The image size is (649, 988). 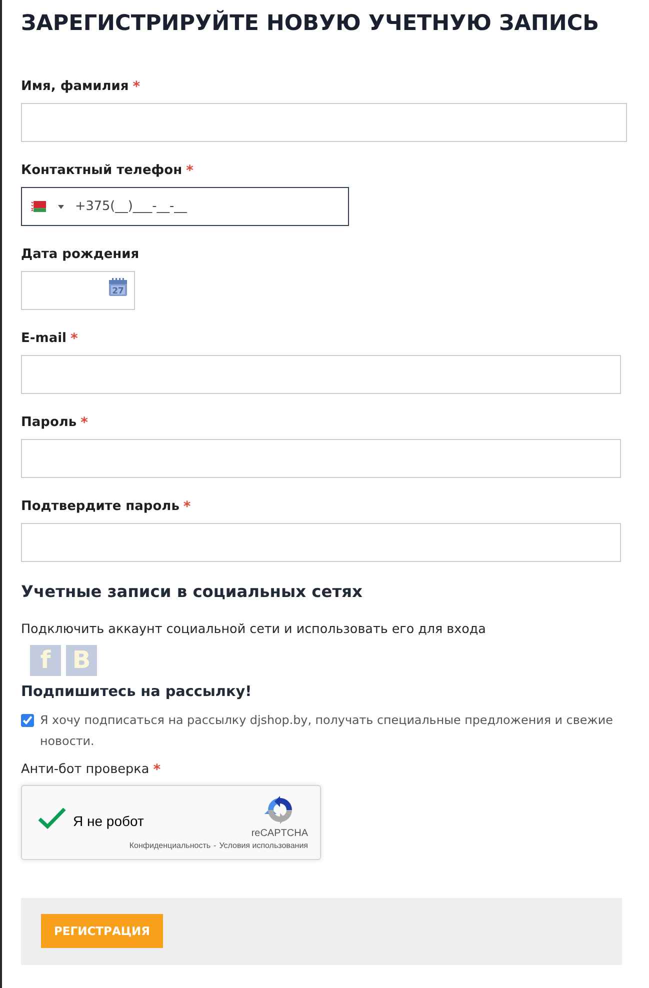 I want to click on section-heading: Подпишитесь на рассылку!, so click(x=137, y=692).